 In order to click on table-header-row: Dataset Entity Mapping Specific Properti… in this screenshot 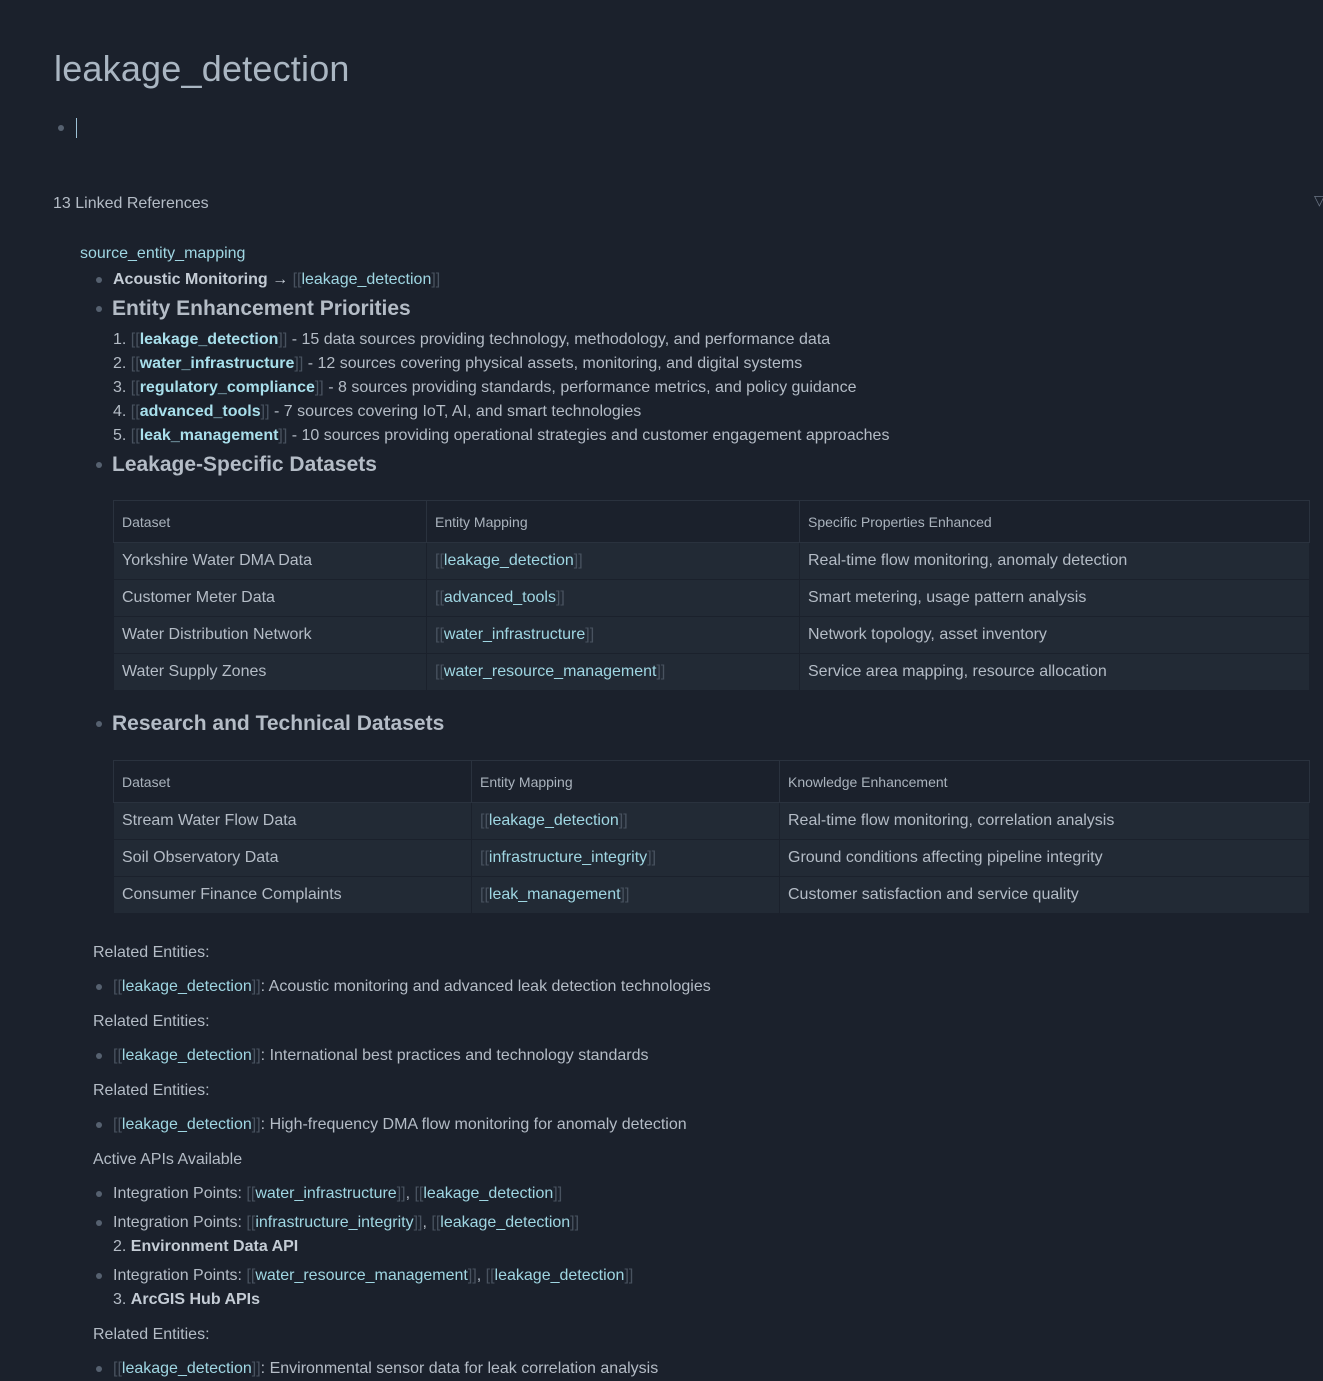, I will do `click(711, 521)`.